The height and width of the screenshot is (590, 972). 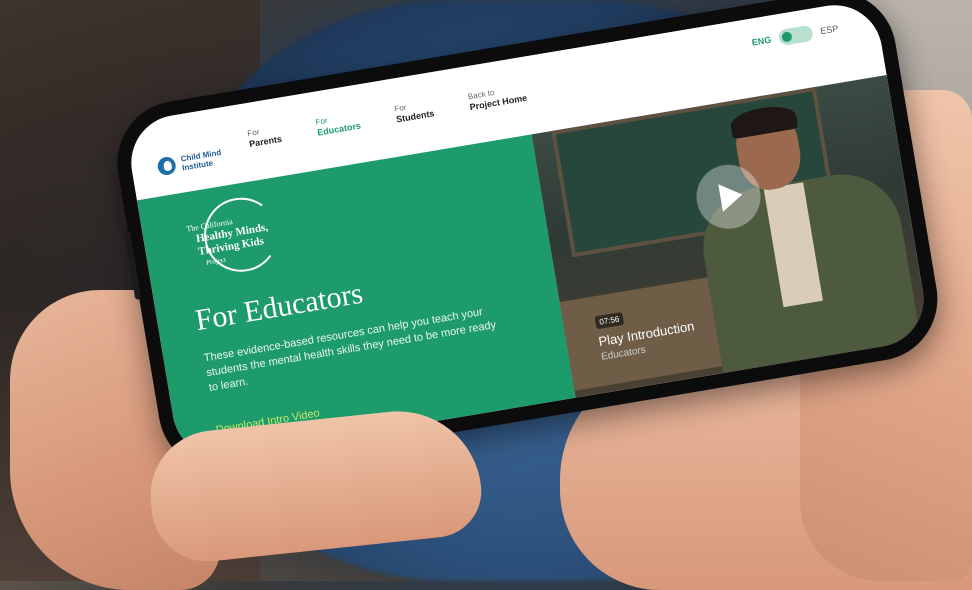 I want to click on cmi-logo-text: Child Mind Institute, so click(x=201, y=160).